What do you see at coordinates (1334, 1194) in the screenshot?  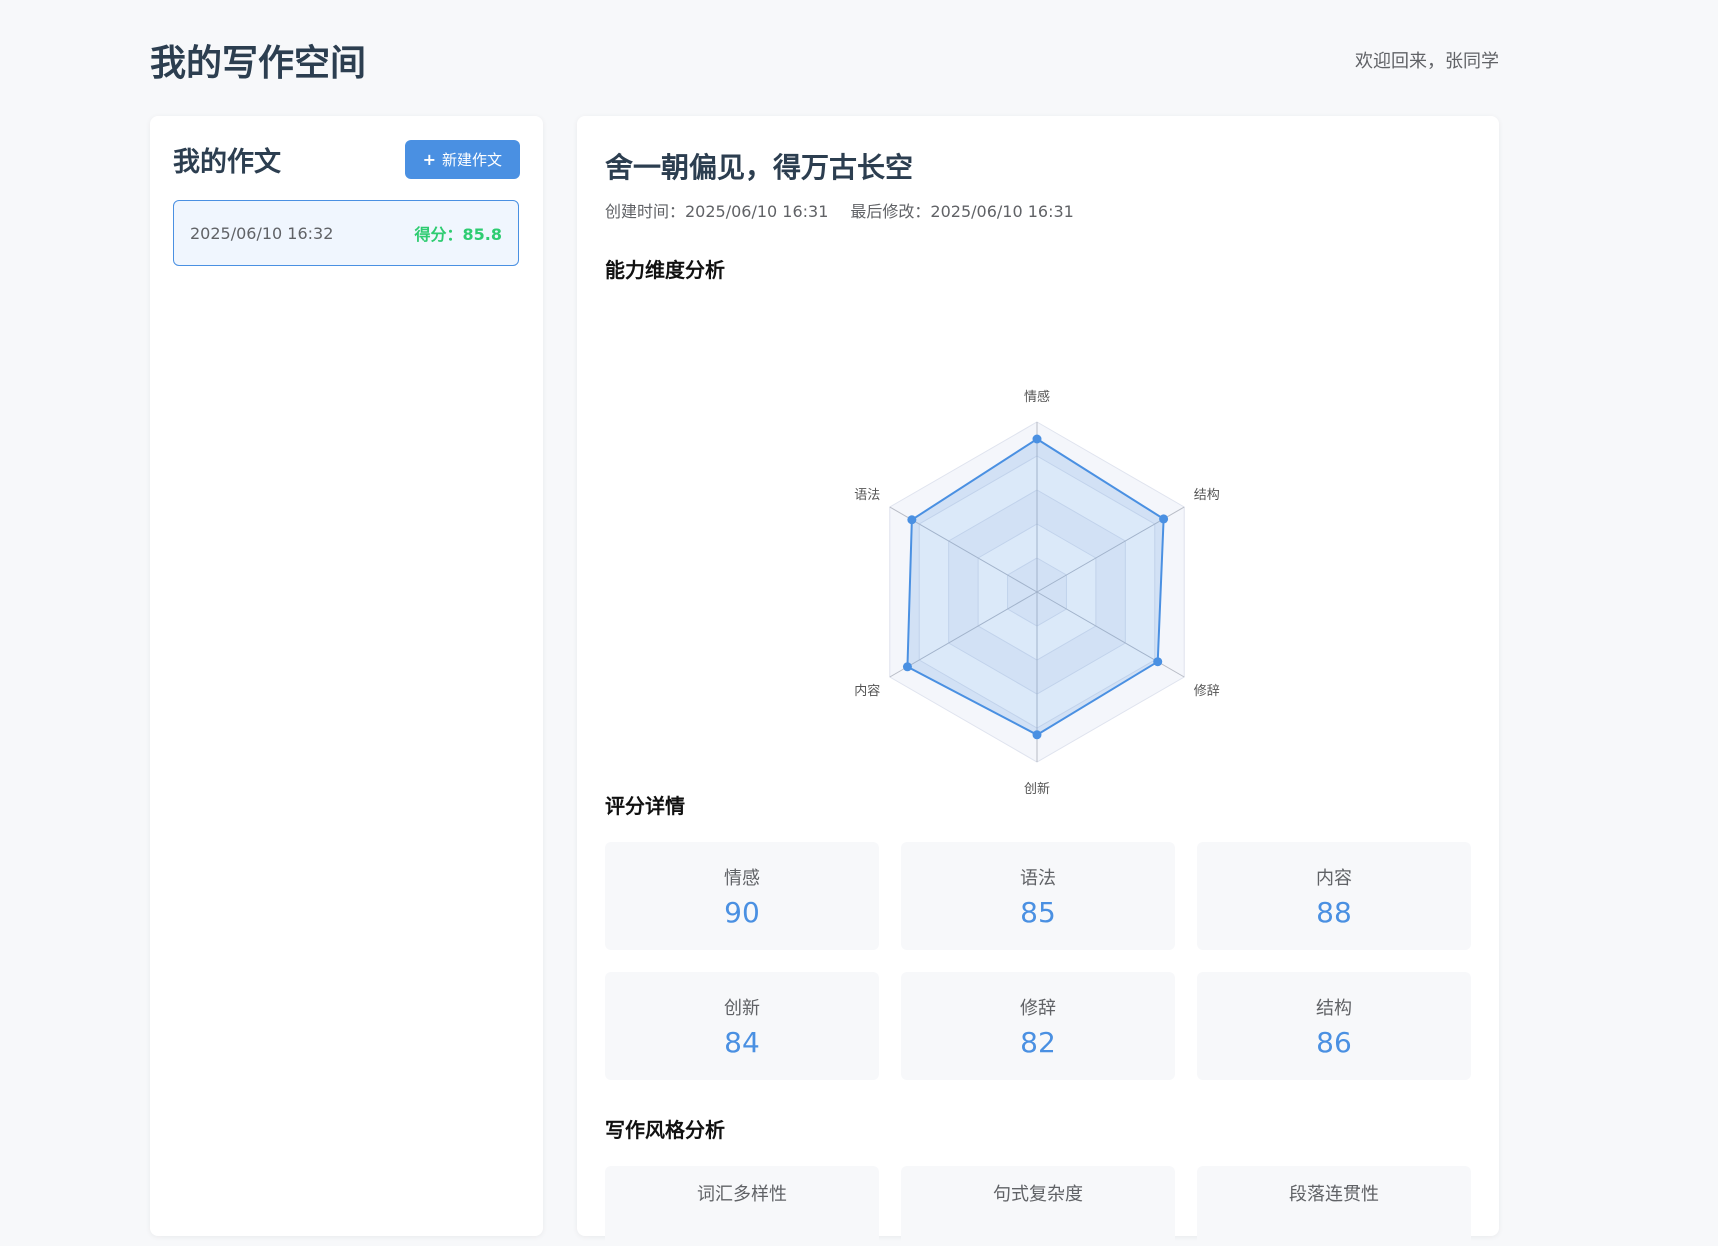 I see `style-label: 段落连贯性` at bounding box center [1334, 1194].